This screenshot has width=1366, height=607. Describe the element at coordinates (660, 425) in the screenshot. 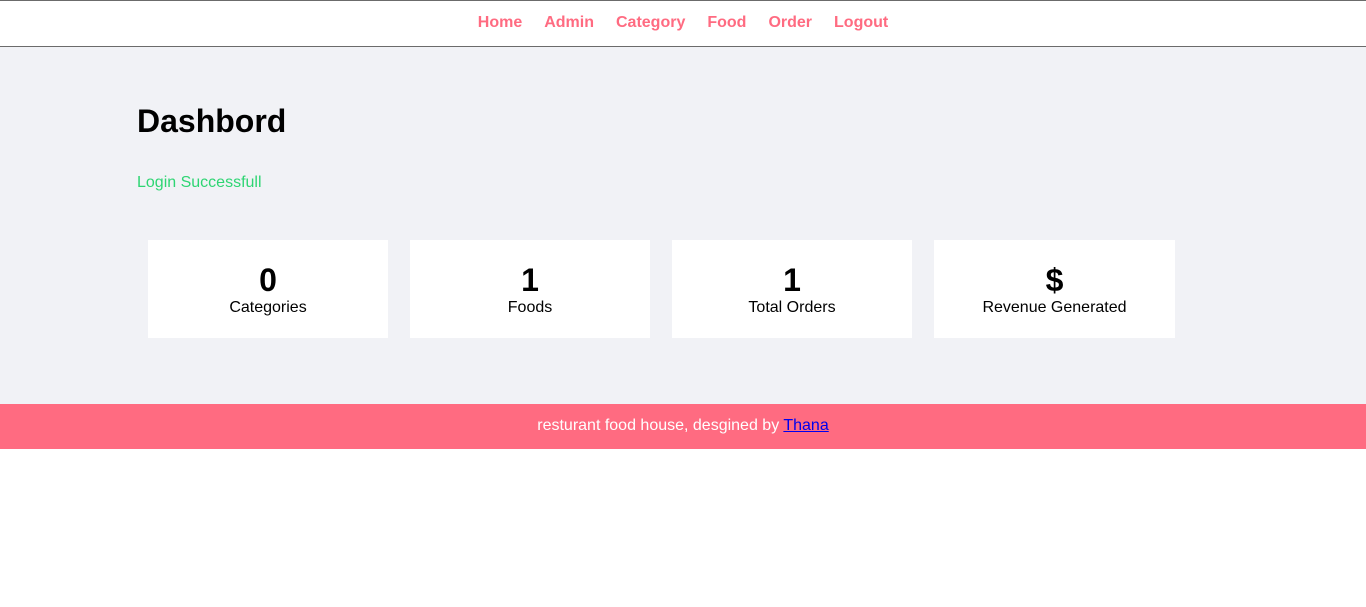

I see `footer-credit: resturant food house, desgined by` at that location.